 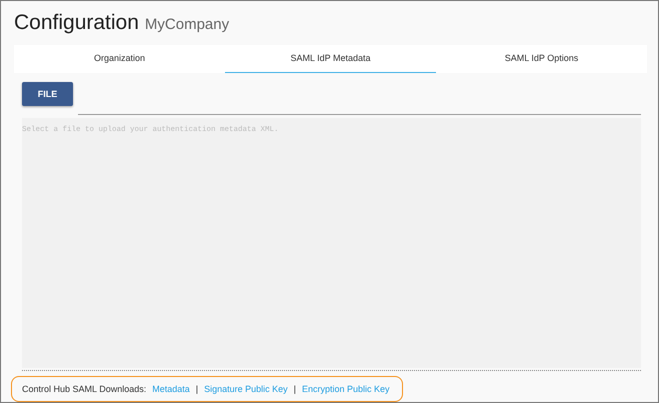 I want to click on page-title: Configuration, so click(x=76, y=23).